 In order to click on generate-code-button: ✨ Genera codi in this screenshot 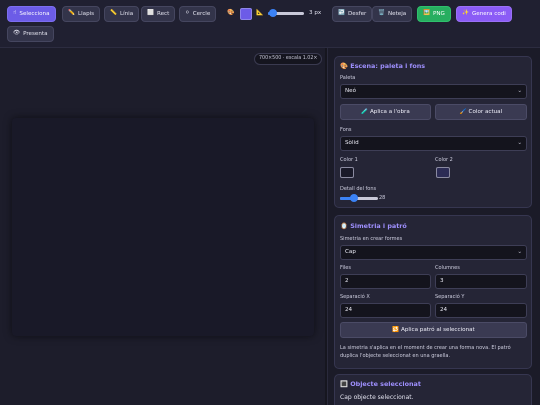, I will do `click(484, 14)`.